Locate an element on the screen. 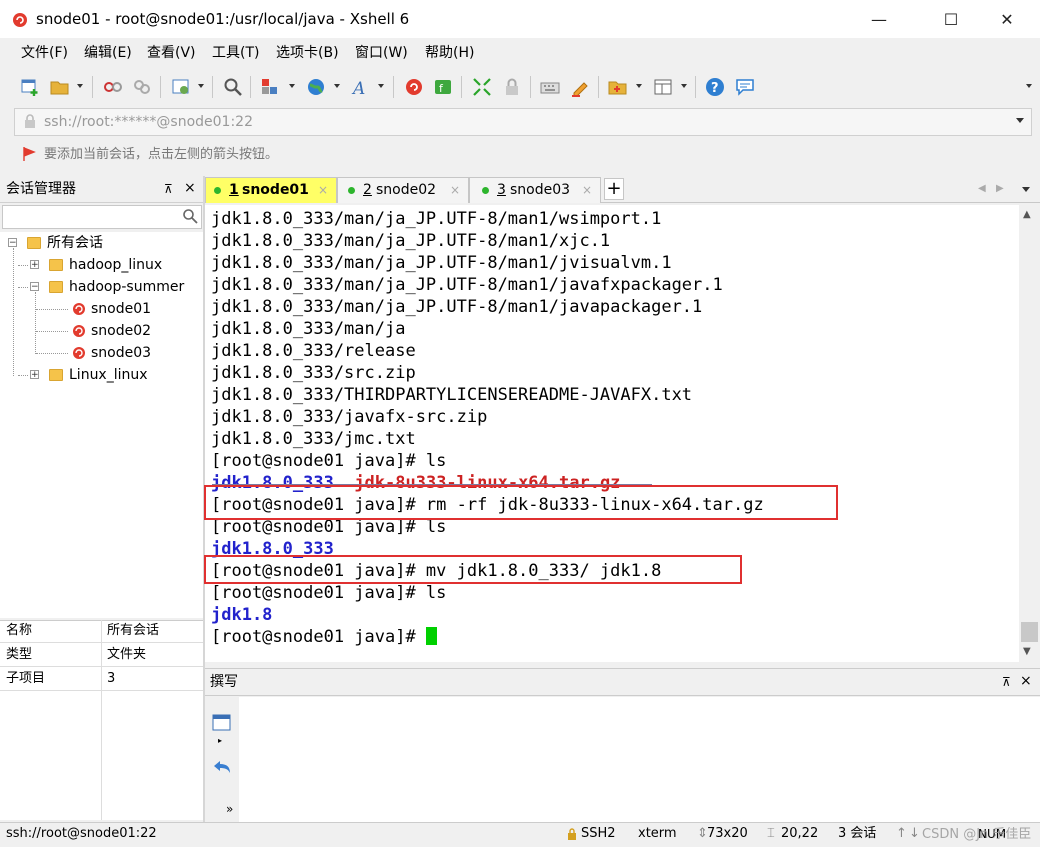  compose-window-icon is located at coordinates (221, 722).